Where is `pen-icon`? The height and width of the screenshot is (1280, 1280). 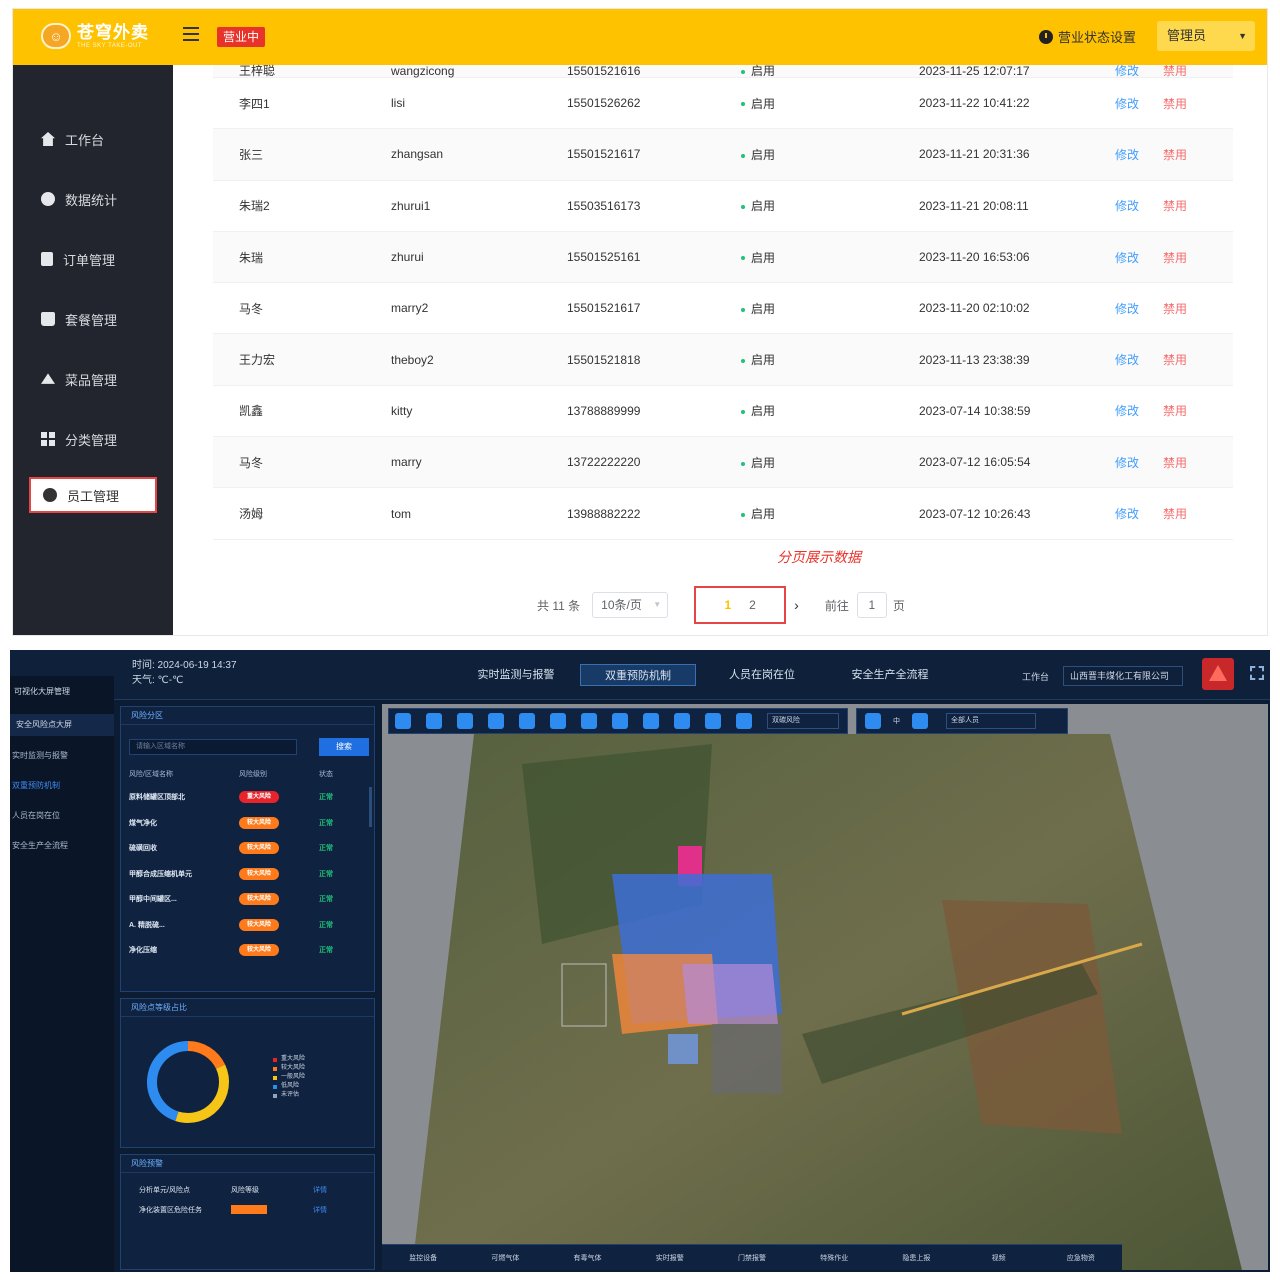
pen-icon is located at coordinates (589, 721).